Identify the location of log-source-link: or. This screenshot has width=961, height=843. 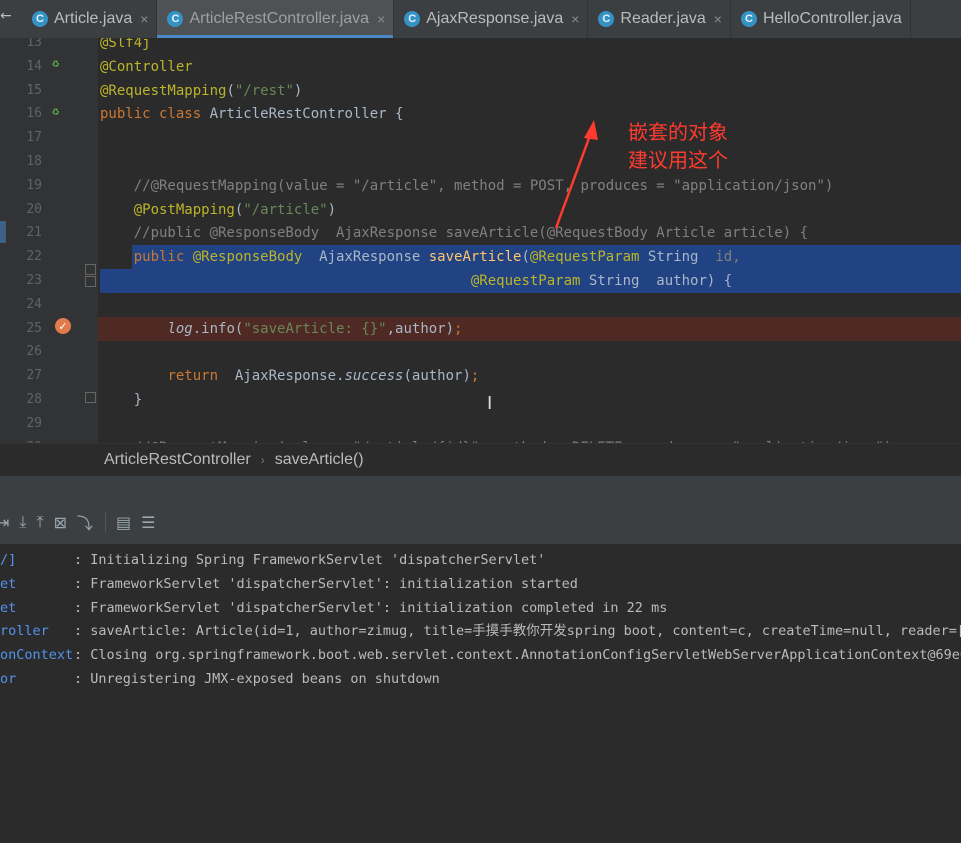
(8, 679).